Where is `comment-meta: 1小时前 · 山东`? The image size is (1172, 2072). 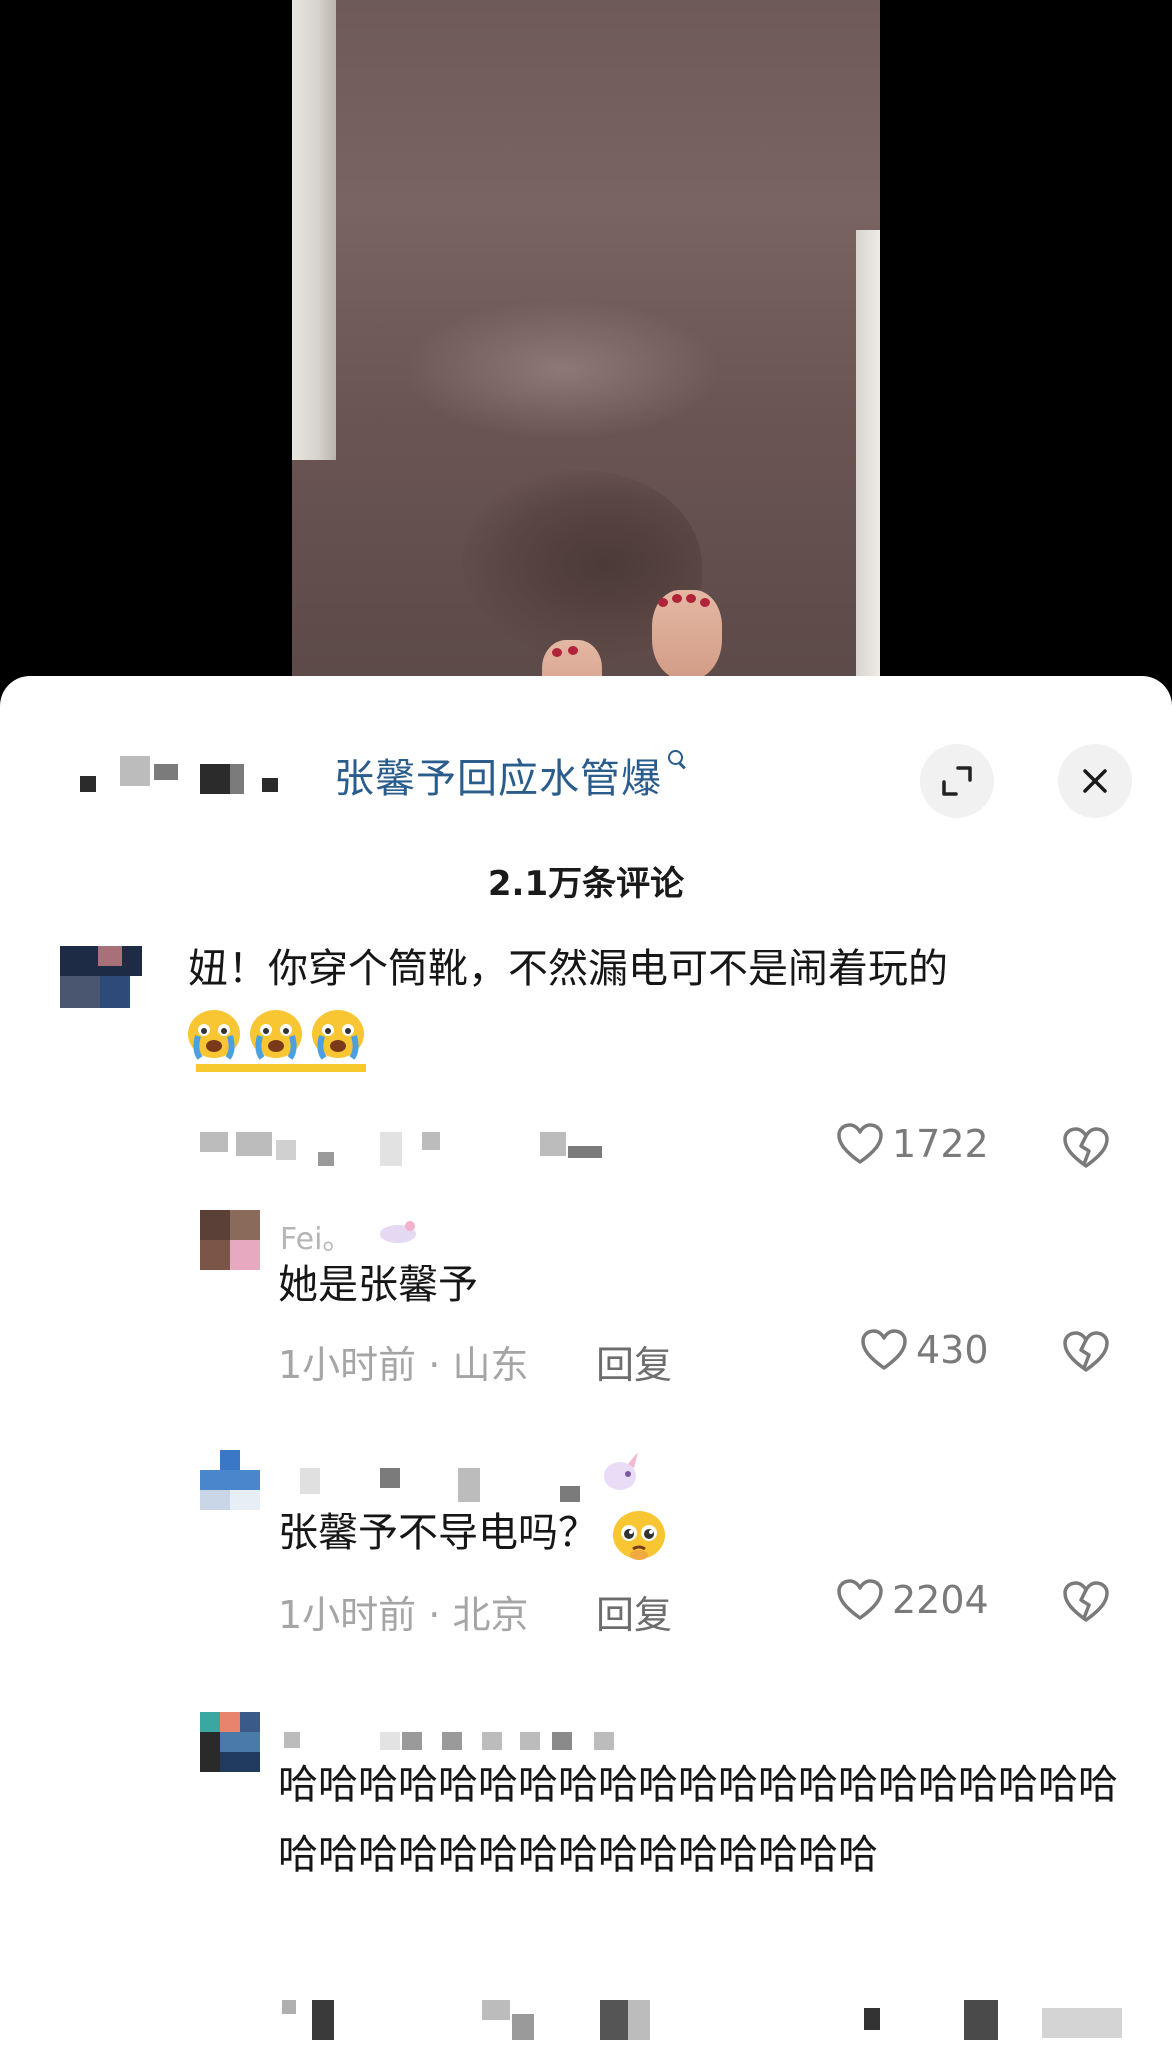
comment-meta: 1小时前 · 山东 is located at coordinates (403, 1361).